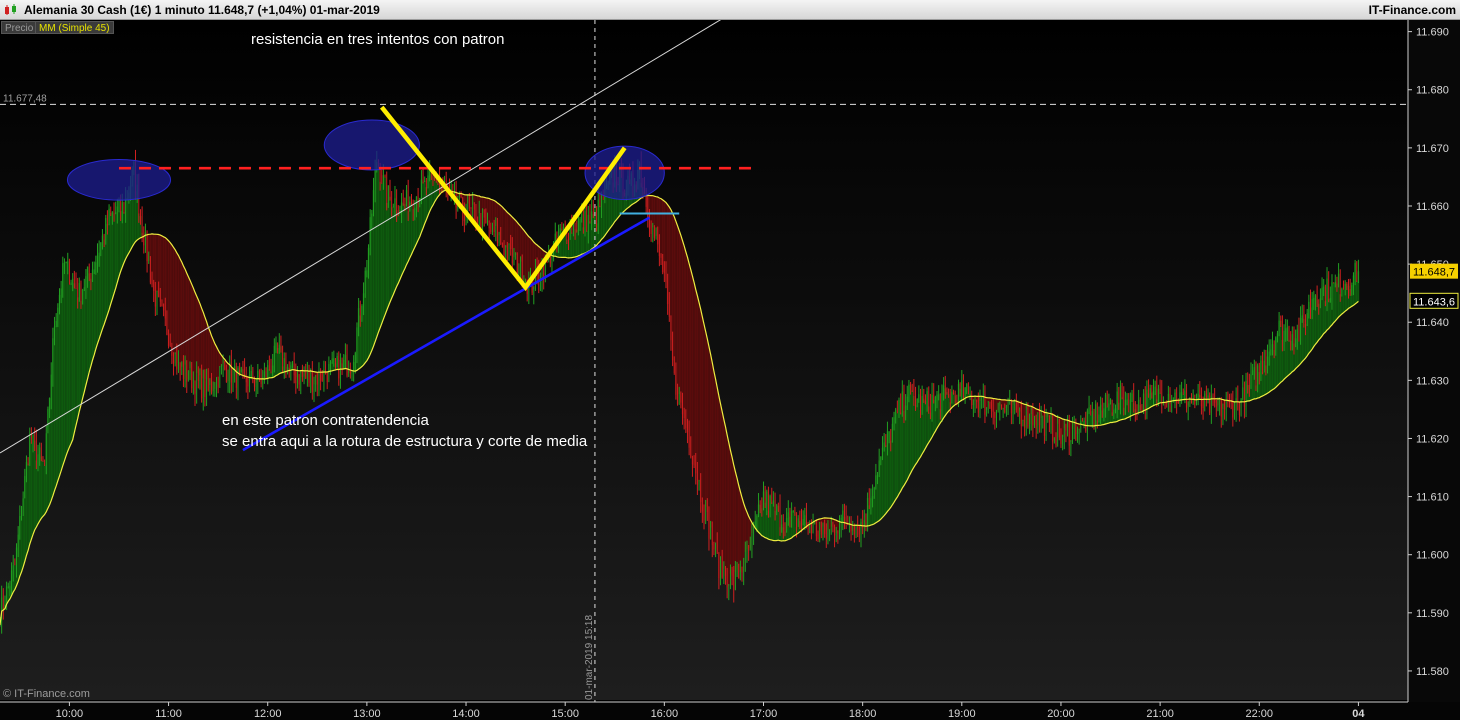  Describe the element at coordinates (74, 27) in the screenshot. I see `legend-moving-average: MM (Simple 45)` at that location.